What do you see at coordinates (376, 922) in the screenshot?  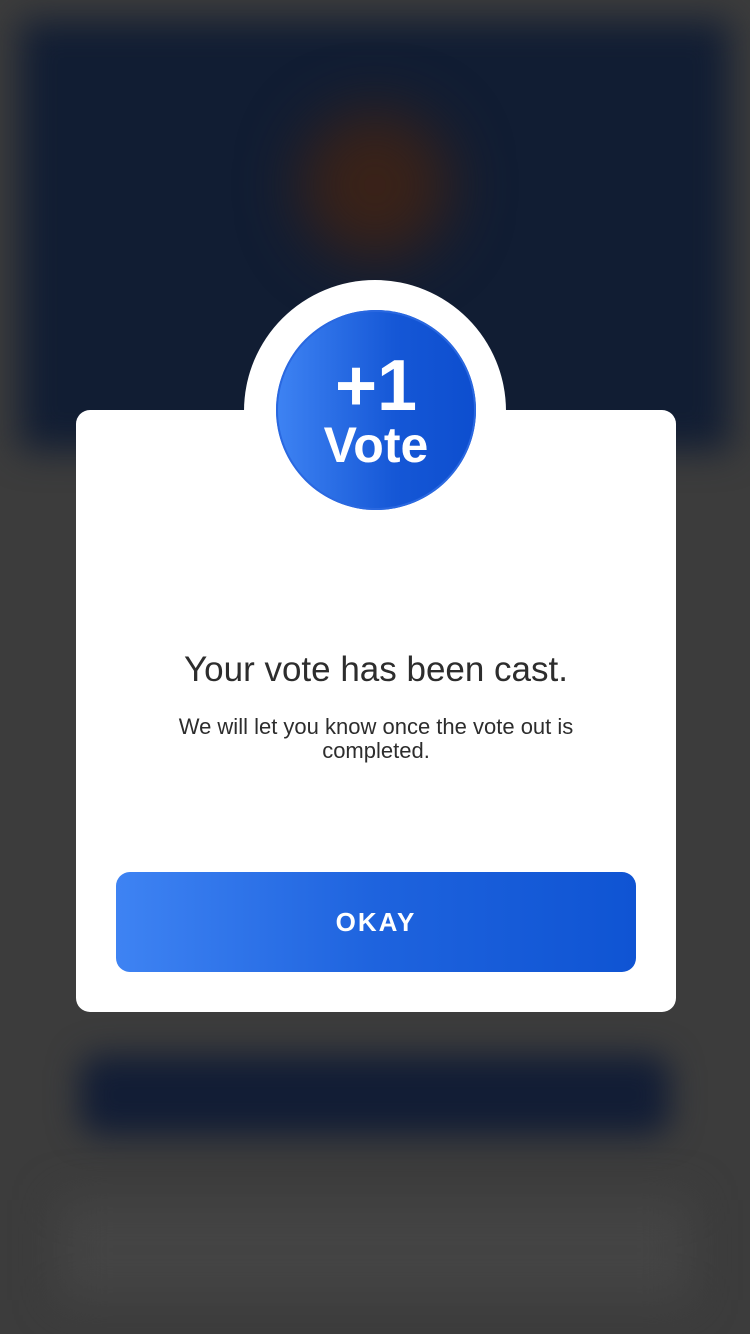 I see `okay-button: OKAY` at bounding box center [376, 922].